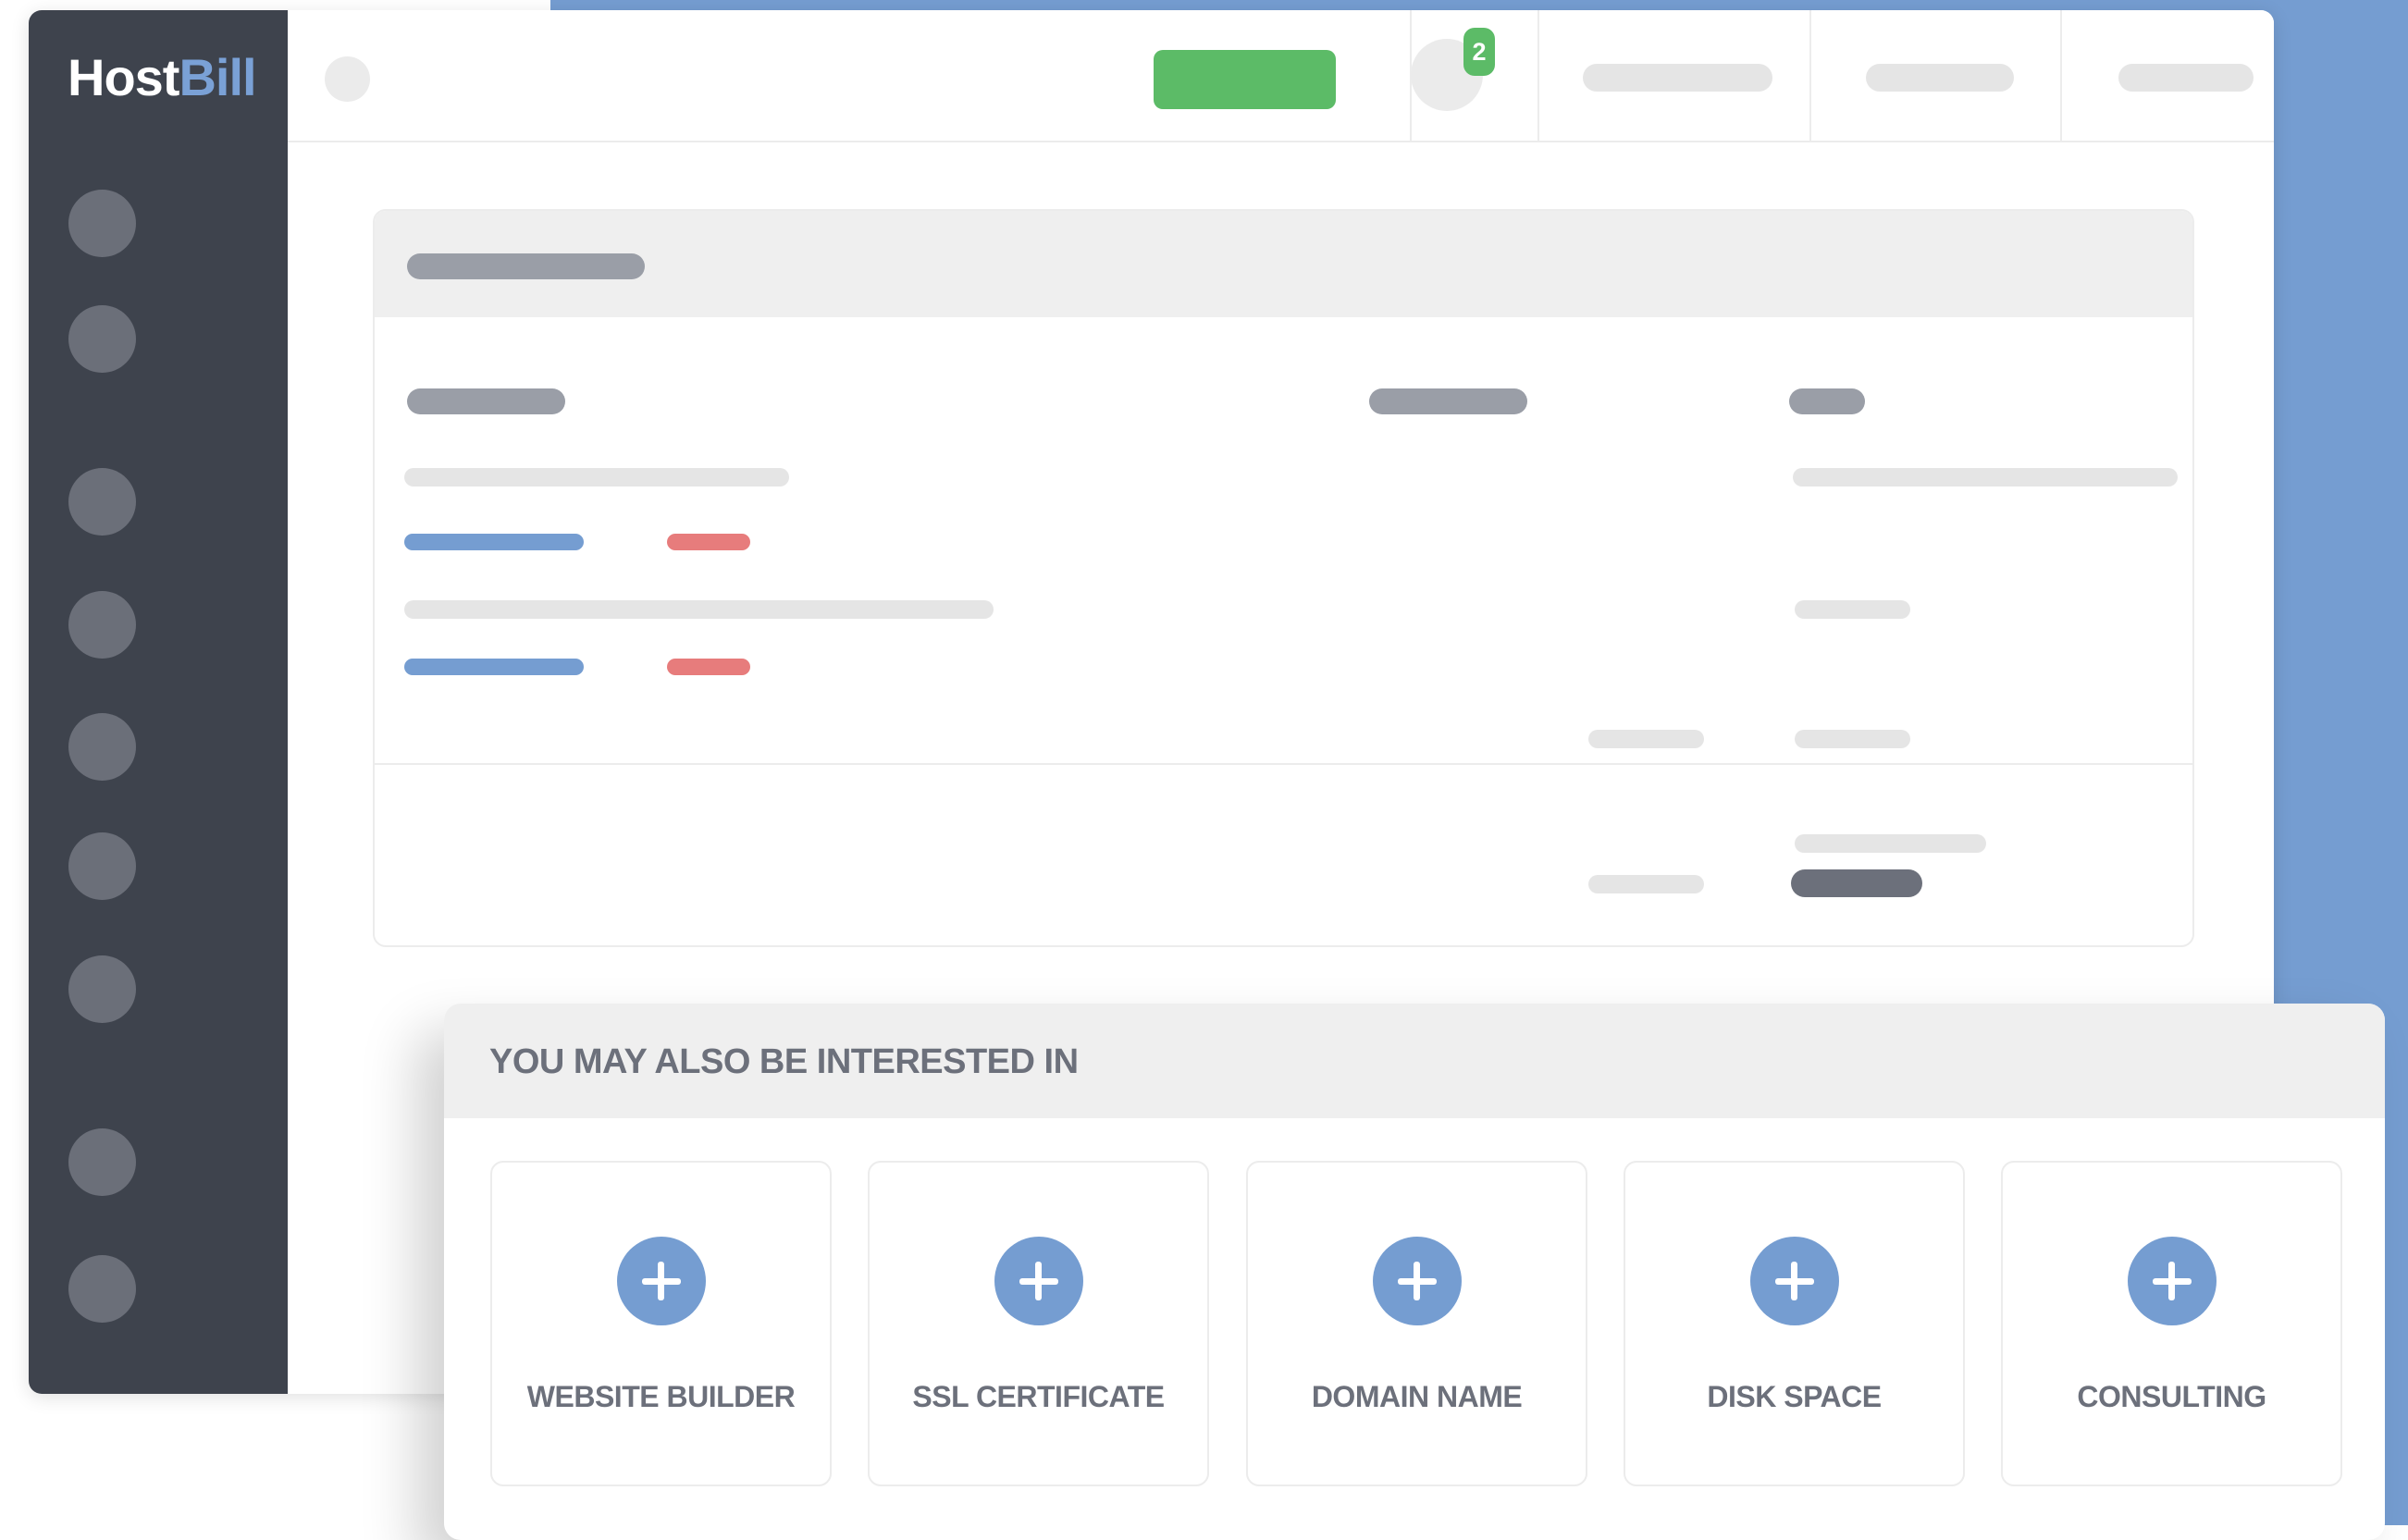 The image size is (2408, 1540). I want to click on menu-toggle-icon, so click(347, 79).